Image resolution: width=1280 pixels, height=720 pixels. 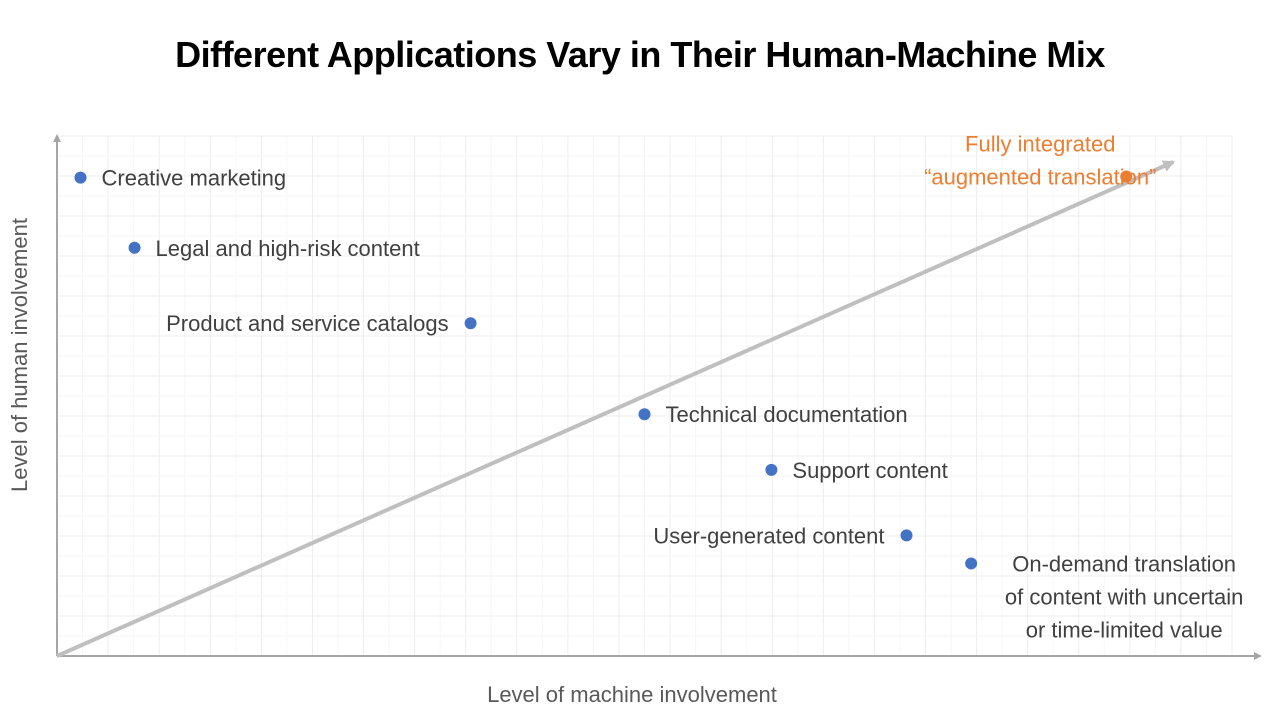 I want to click on x-axis-label: Level of machine involvement, so click(x=632, y=694).